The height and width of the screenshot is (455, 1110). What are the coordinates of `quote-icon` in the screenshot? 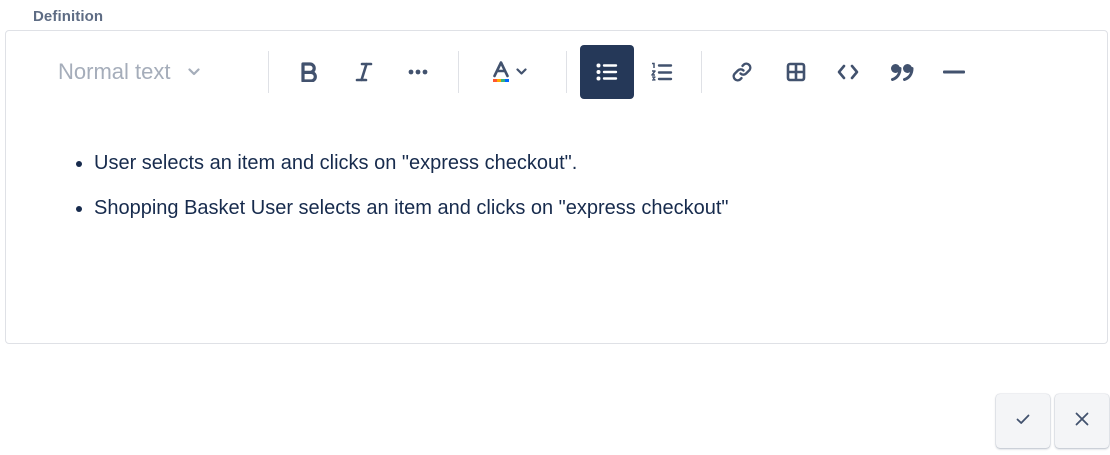 It's located at (902, 72).